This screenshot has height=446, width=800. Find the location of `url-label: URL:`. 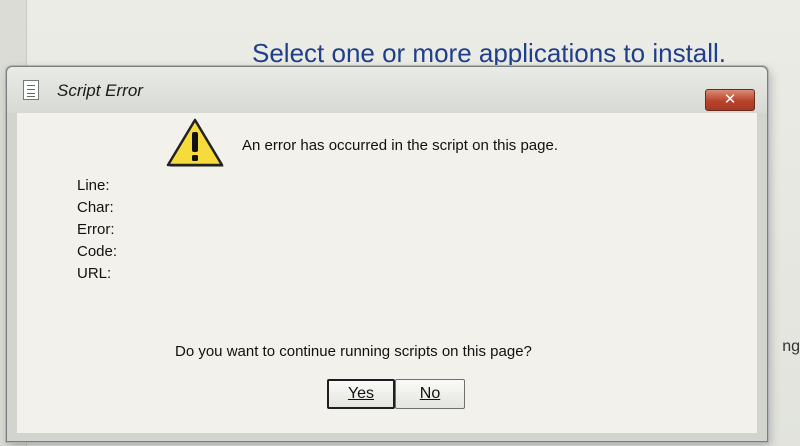

url-label: URL: is located at coordinates (94, 273).